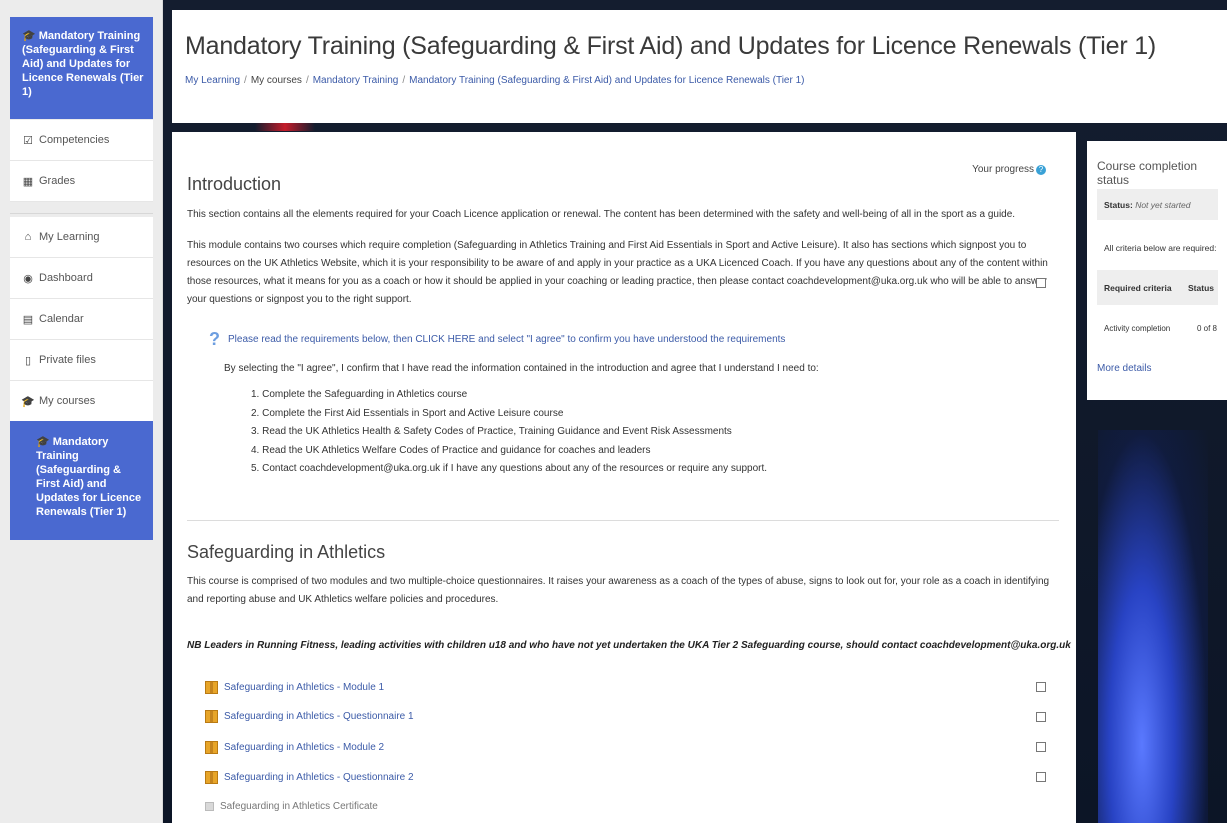  Describe the element at coordinates (623, 520) in the screenshot. I see `section-divider` at that location.